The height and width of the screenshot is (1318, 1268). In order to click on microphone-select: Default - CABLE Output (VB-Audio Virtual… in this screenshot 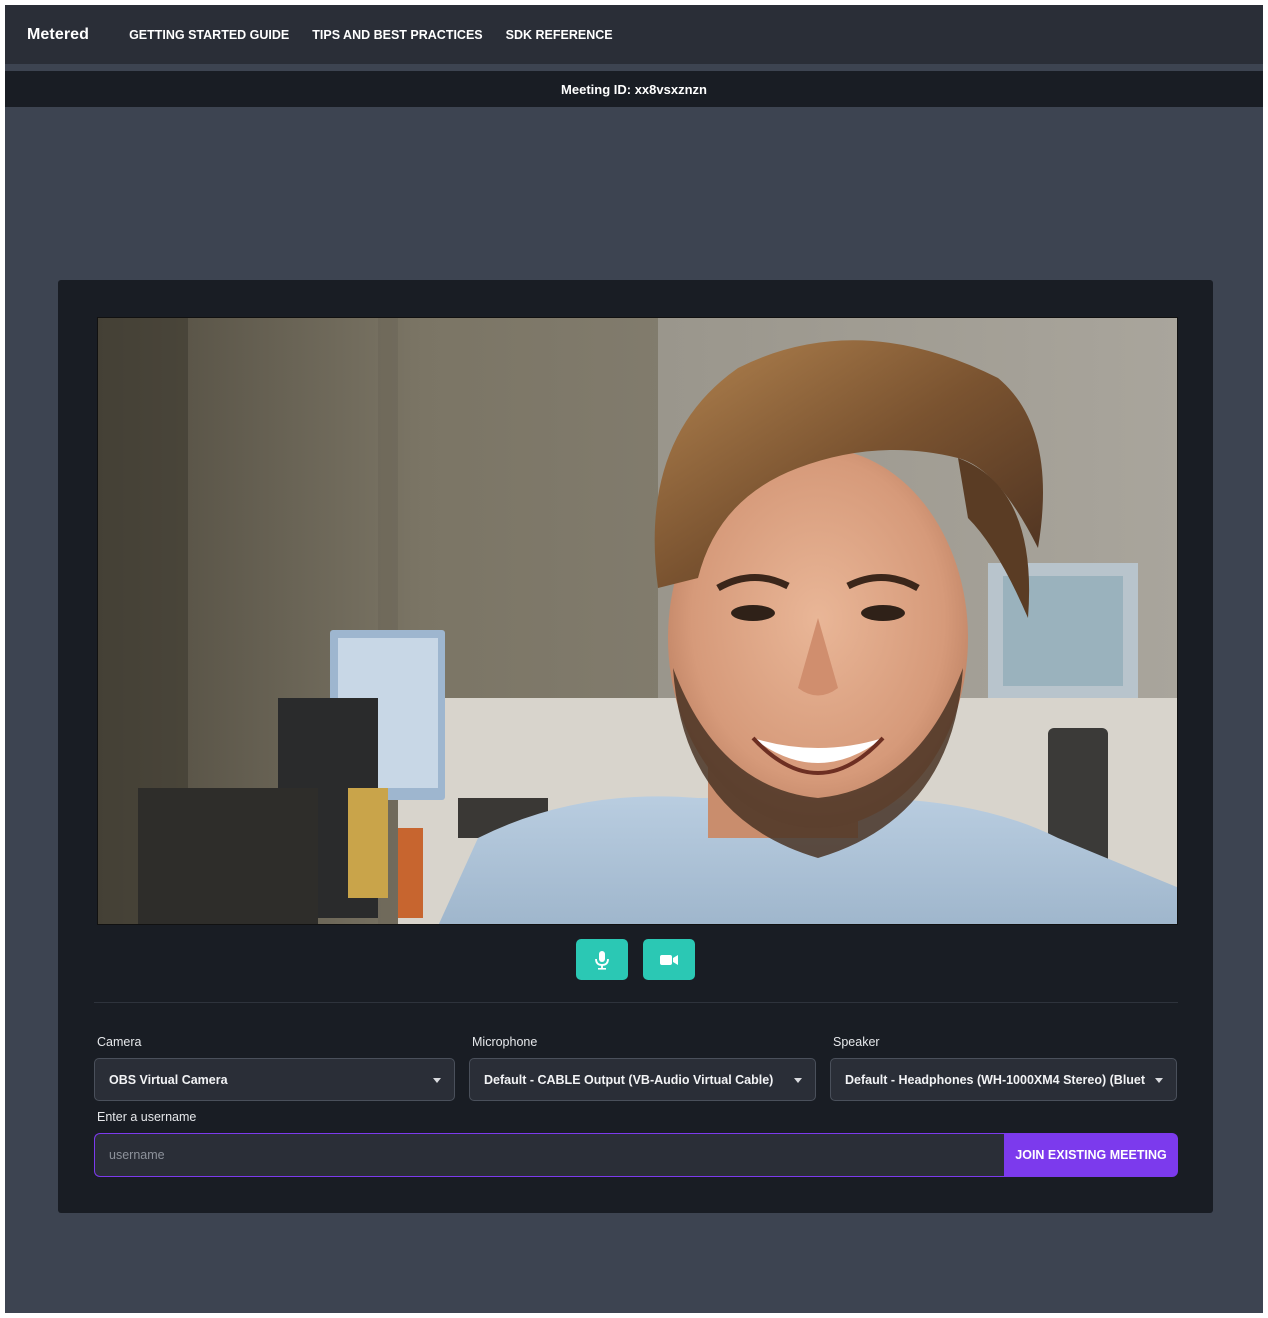, I will do `click(642, 1079)`.